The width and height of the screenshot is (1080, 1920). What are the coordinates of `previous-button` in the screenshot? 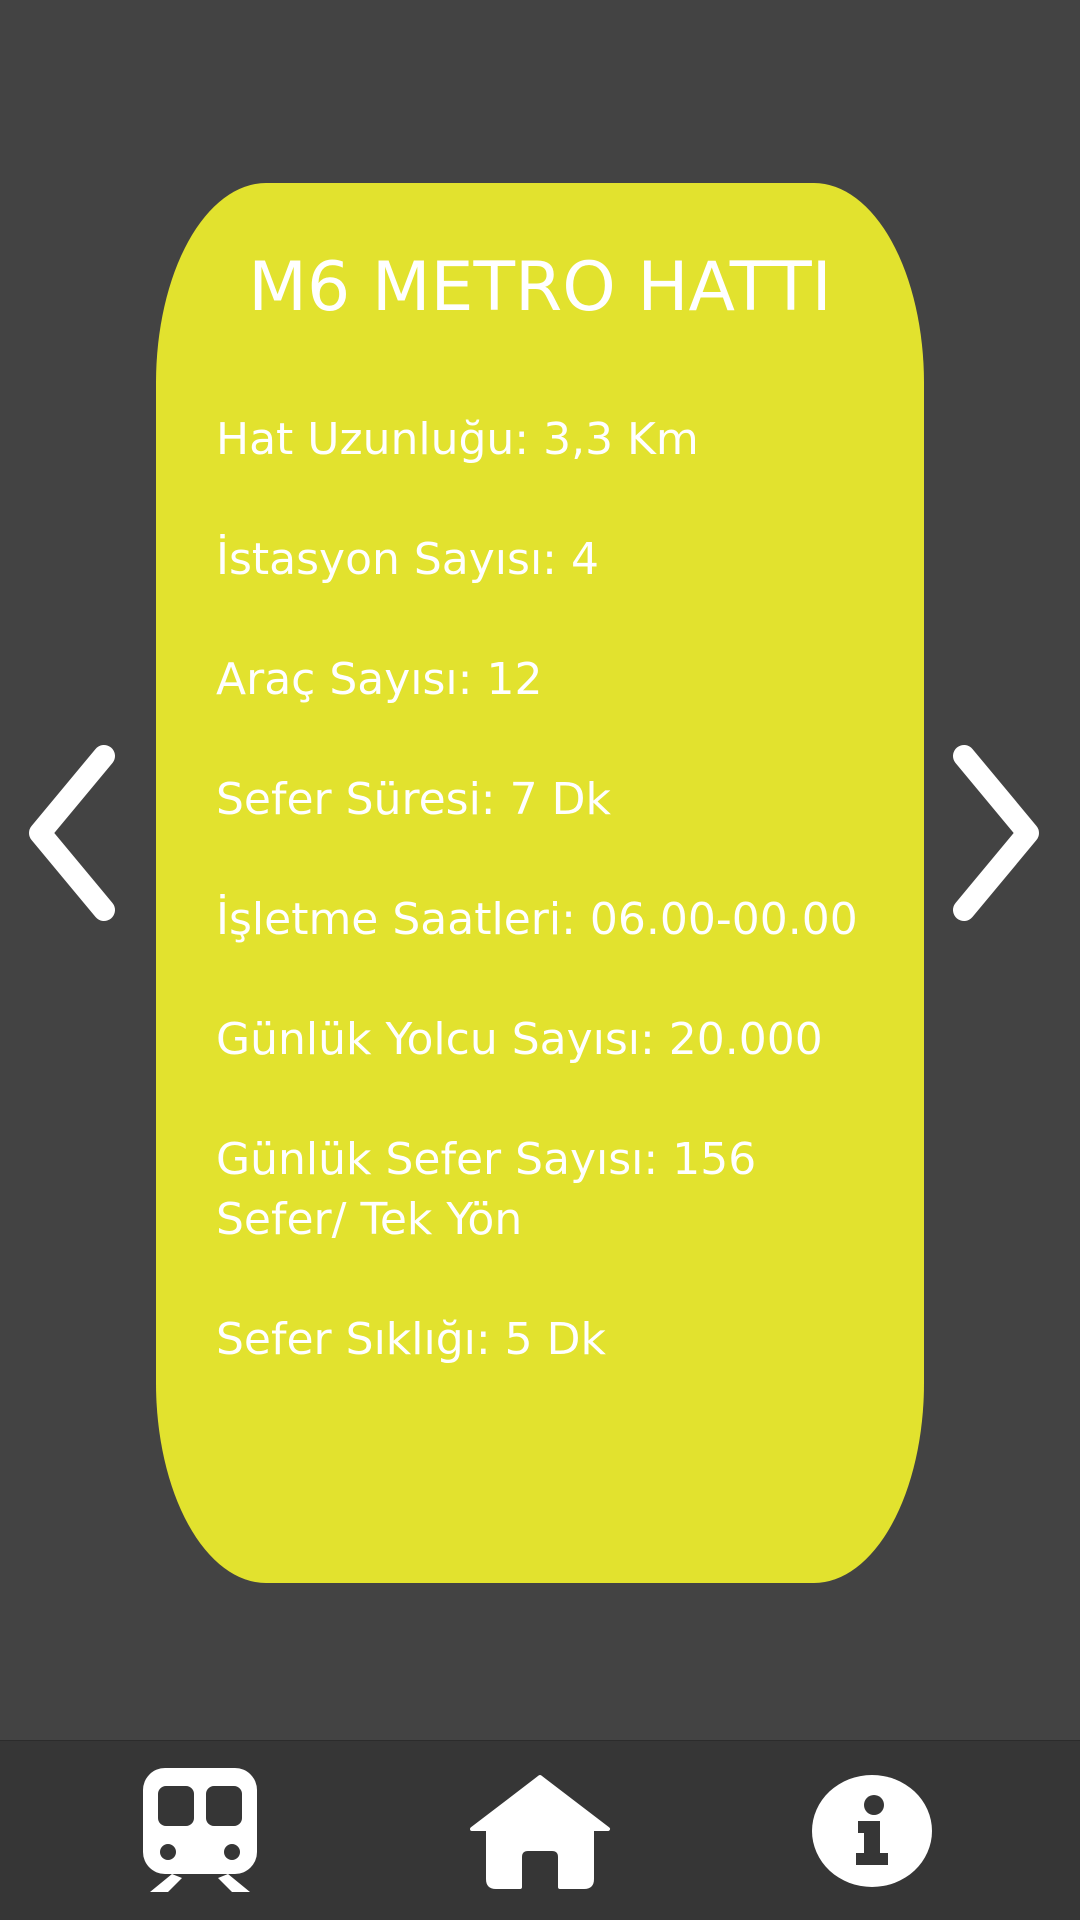 It's located at (70, 835).